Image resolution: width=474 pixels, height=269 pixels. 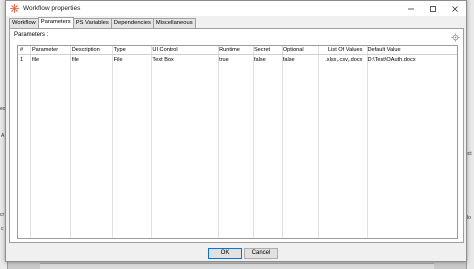 I want to click on tab-dependencies: Dependencies, so click(x=132, y=23).